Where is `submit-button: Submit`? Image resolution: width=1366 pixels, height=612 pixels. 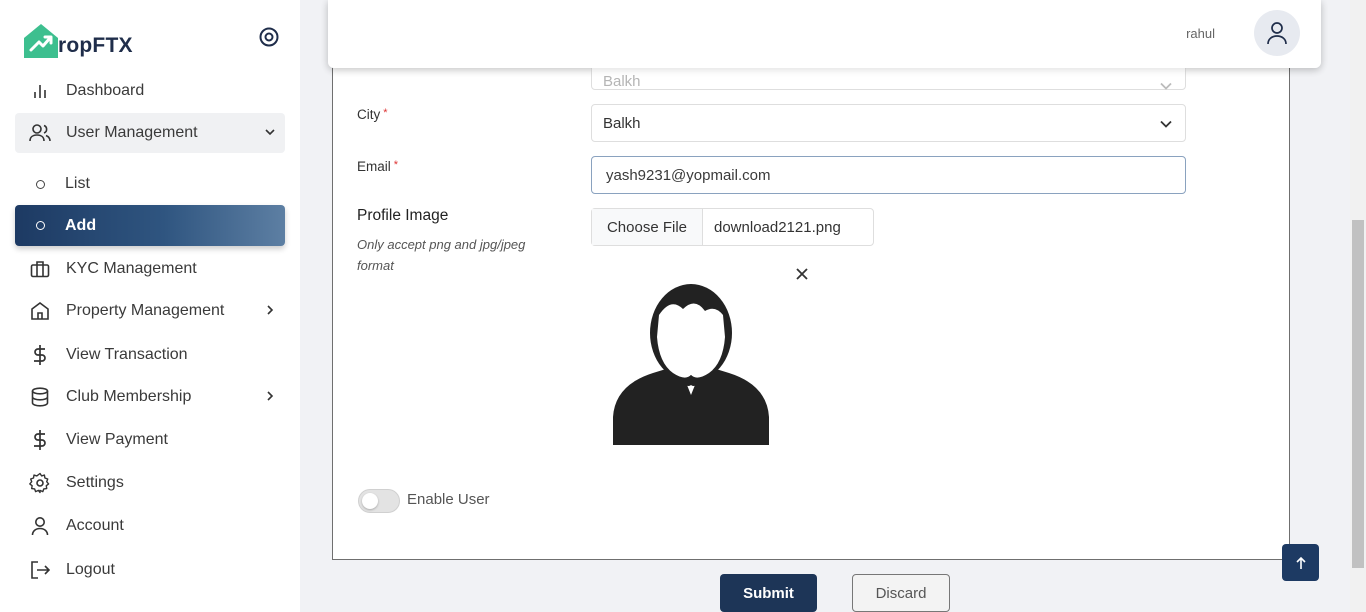
submit-button: Submit is located at coordinates (768, 593).